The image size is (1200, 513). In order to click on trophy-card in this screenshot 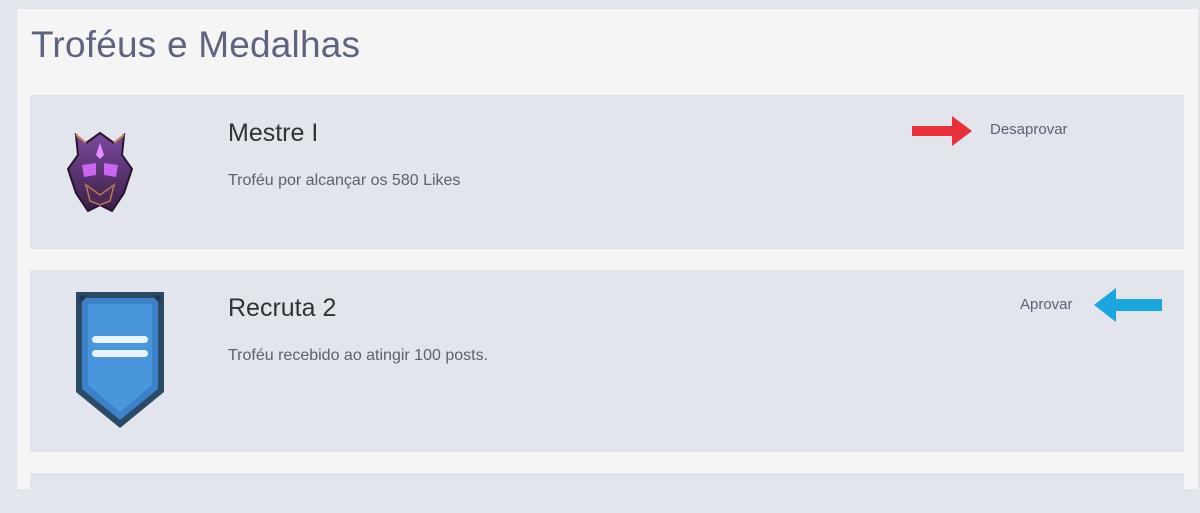, I will do `click(607, 493)`.